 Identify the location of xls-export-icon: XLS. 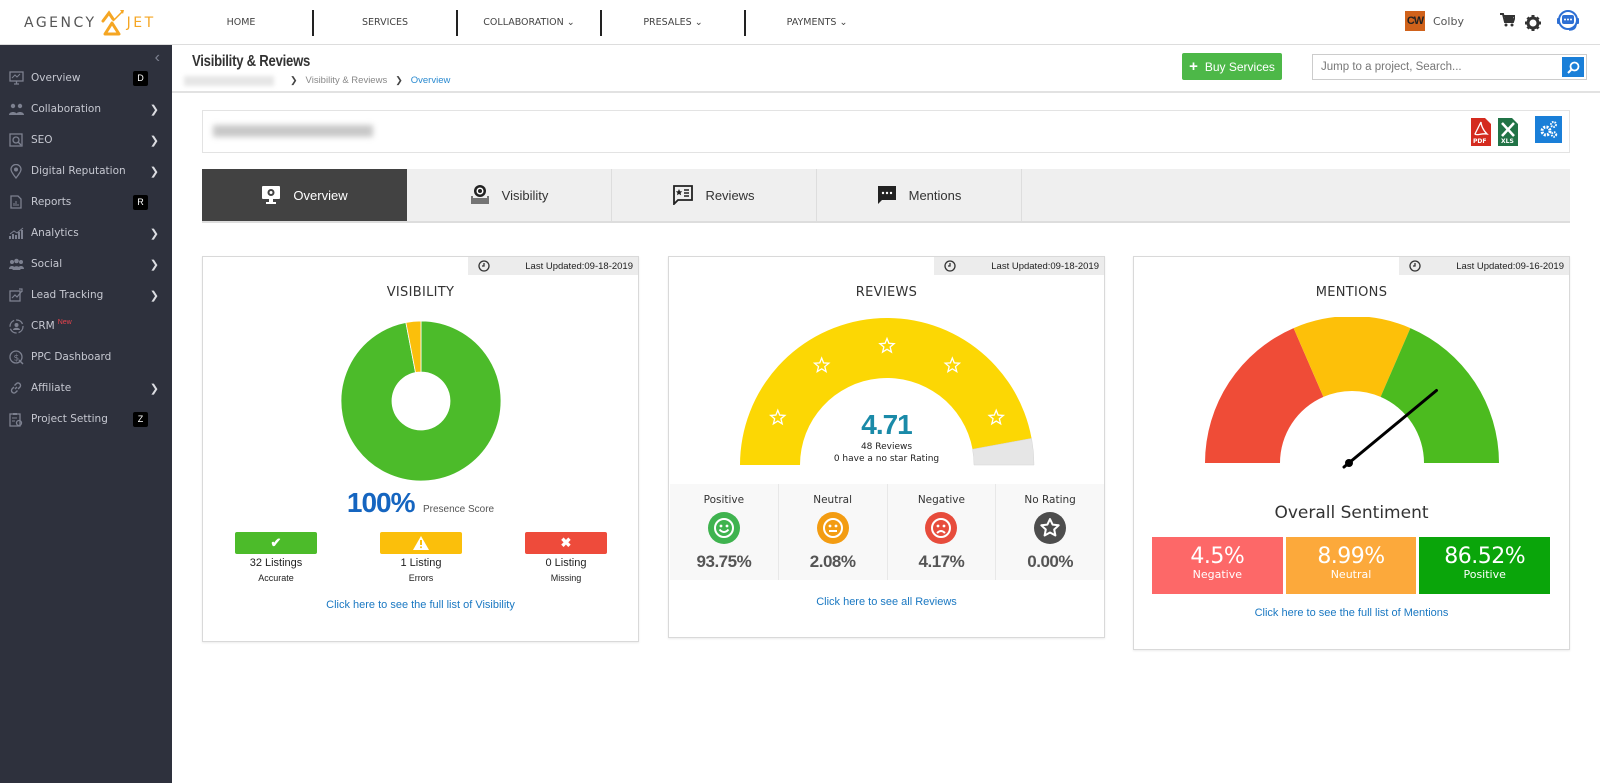
(1508, 134).